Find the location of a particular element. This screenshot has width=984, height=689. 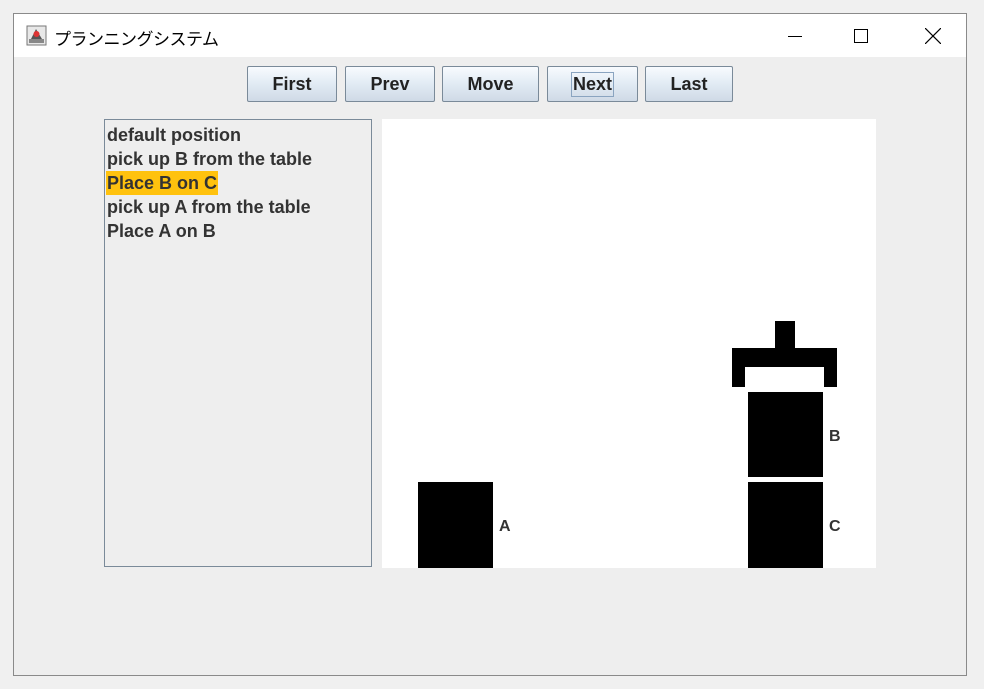

prev-button-label: Prev is located at coordinates (390, 83).